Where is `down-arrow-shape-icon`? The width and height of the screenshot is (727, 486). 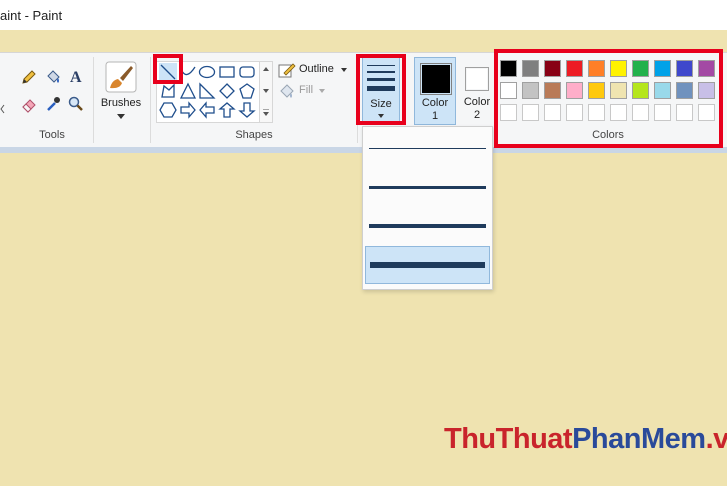 down-arrow-shape-icon is located at coordinates (247, 110).